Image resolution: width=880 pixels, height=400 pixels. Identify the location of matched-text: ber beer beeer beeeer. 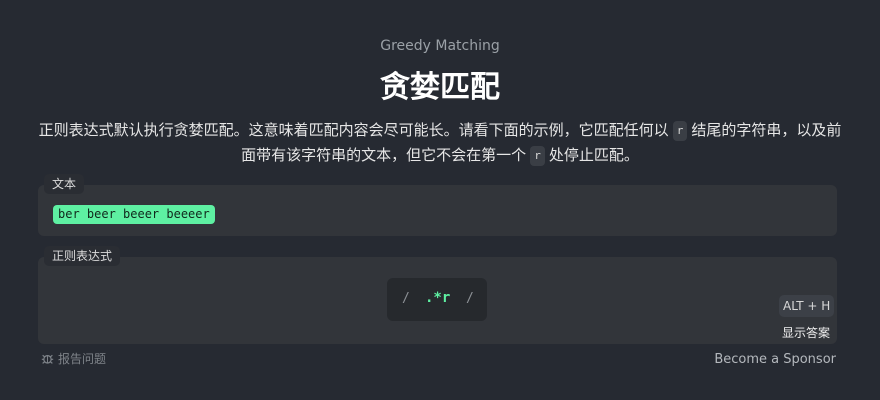
(134, 214).